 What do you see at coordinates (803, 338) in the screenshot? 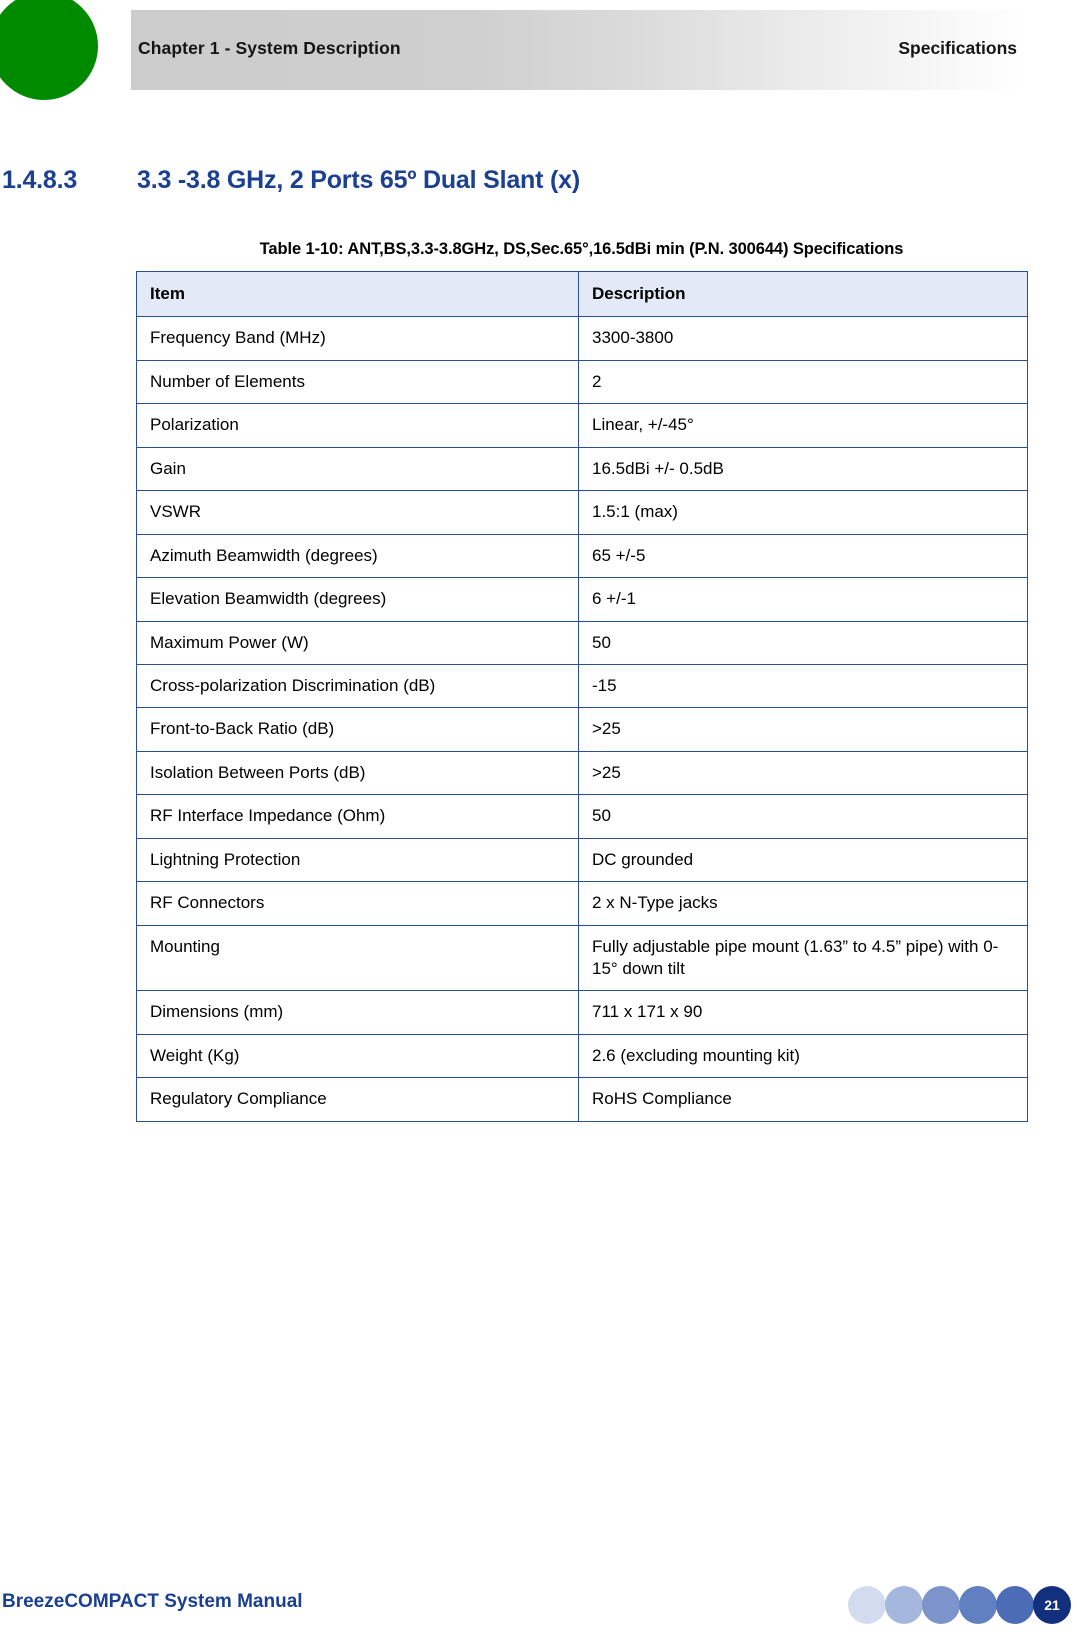
I see `table-cell-description: 3300-3800` at bounding box center [803, 338].